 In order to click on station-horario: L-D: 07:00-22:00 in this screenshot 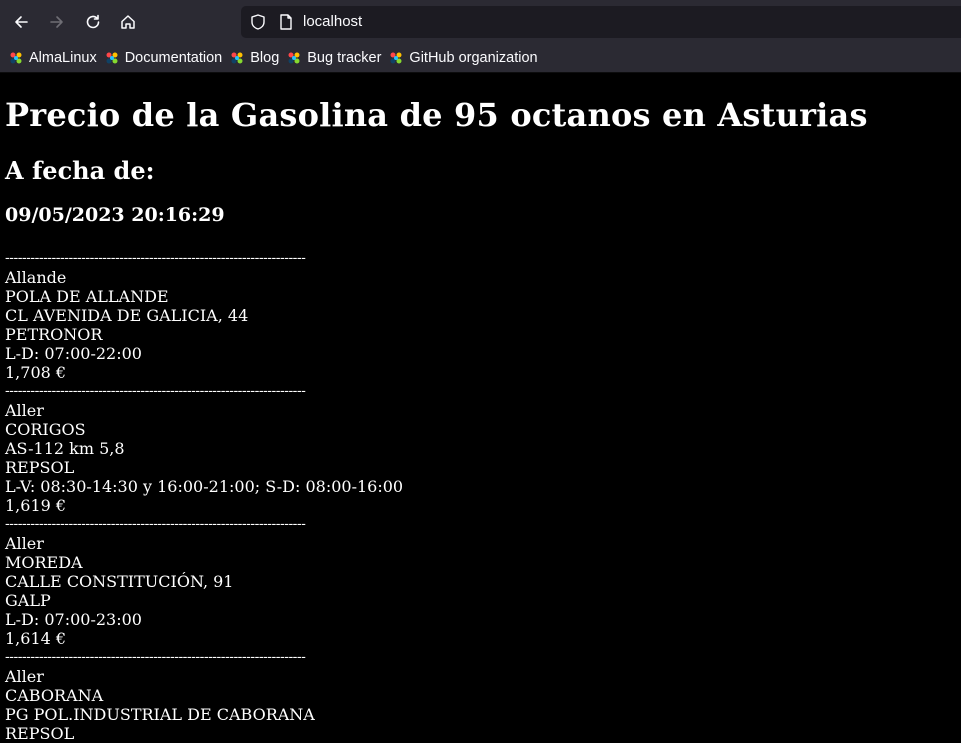, I will do `click(73, 353)`.